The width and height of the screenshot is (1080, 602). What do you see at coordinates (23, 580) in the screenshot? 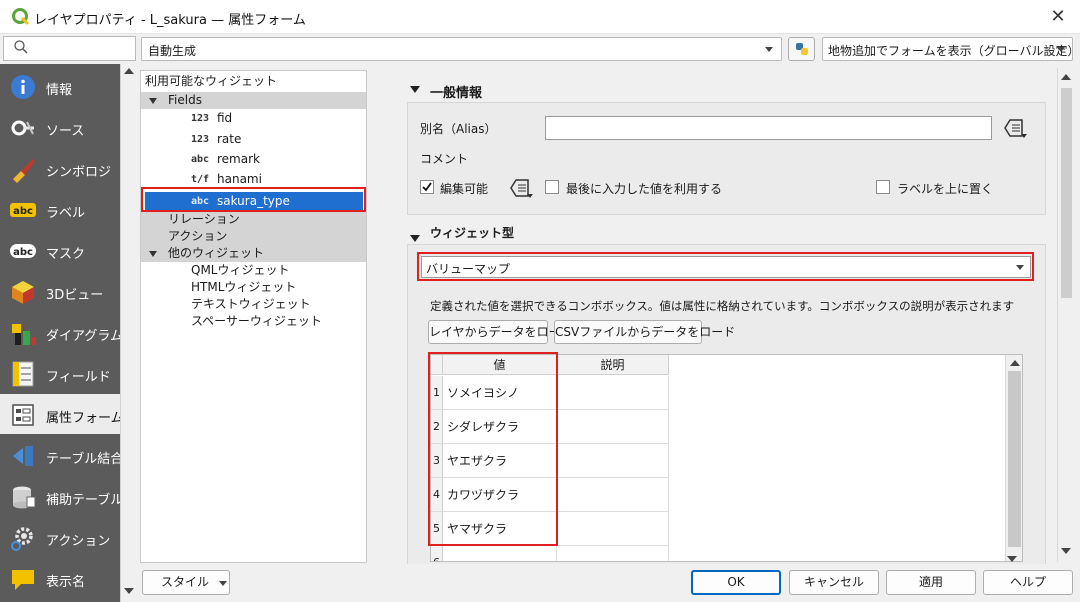
I see `display-bubble-icon` at bounding box center [23, 580].